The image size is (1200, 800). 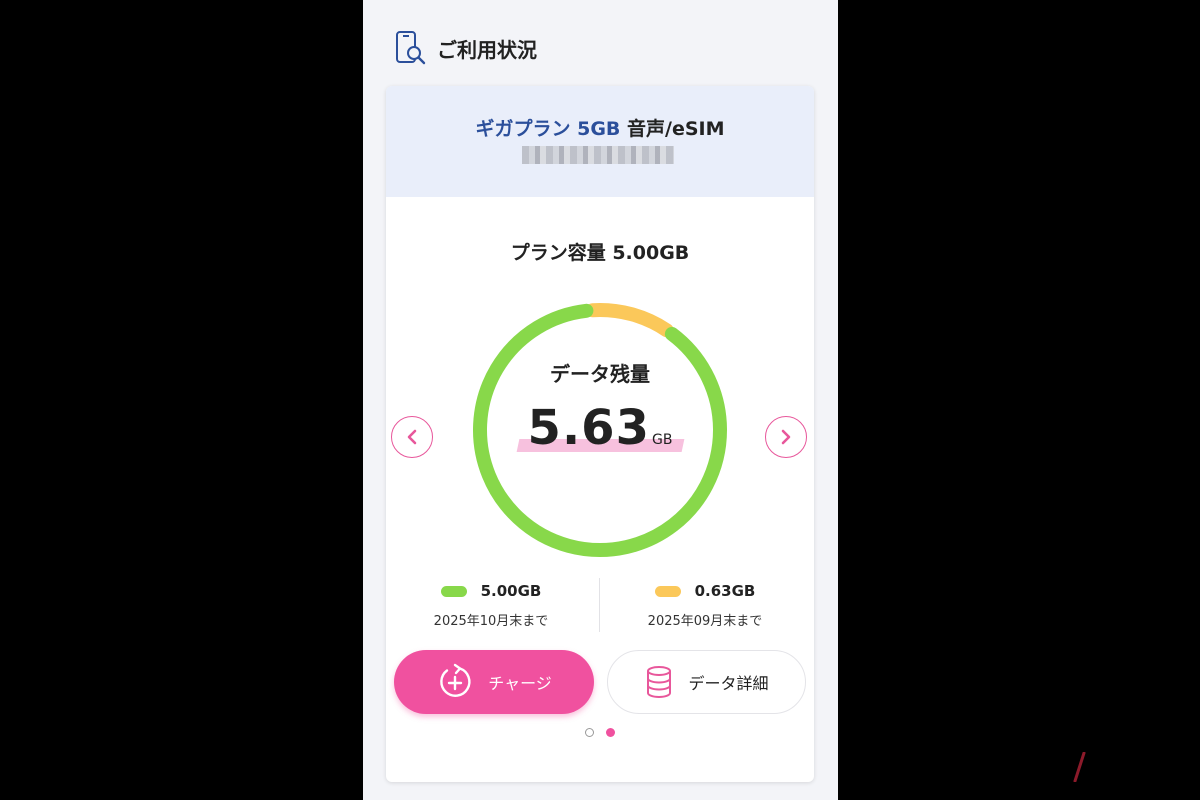 What do you see at coordinates (491, 605) in the screenshot?
I see `legend-item-main: 5.00GB 2025年10月末まで` at bounding box center [491, 605].